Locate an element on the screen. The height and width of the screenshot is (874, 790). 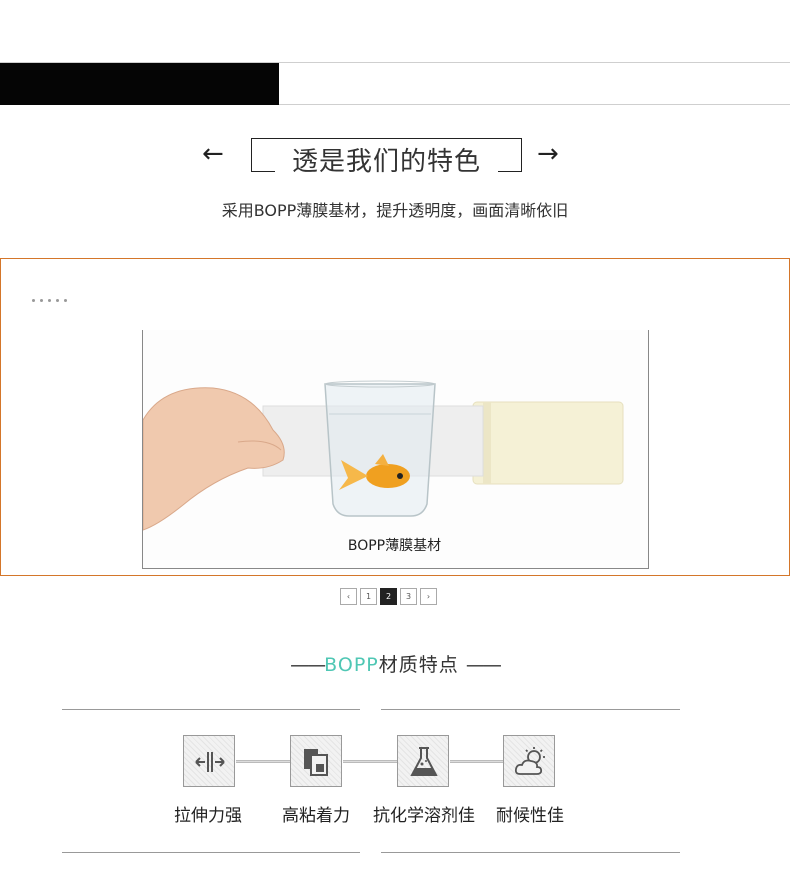
page-3-button: 3 is located at coordinates (408, 596).